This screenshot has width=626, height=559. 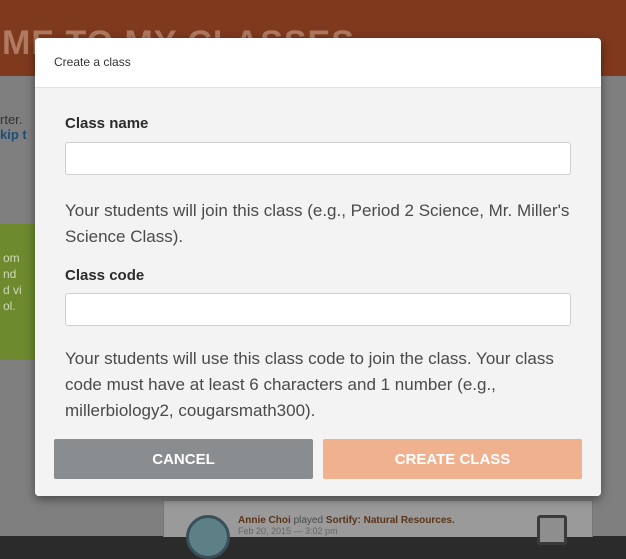 What do you see at coordinates (264, 520) in the screenshot?
I see `student-name: Annie Choi` at bounding box center [264, 520].